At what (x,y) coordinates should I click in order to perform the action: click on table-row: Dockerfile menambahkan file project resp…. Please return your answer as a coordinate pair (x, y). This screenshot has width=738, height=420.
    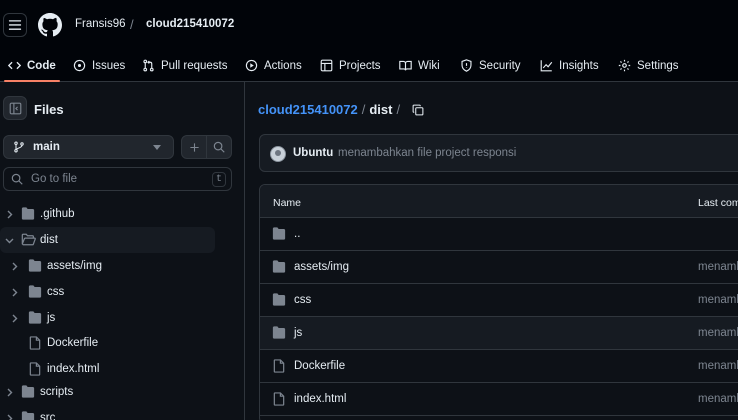
    Looking at the image, I should click on (499, 366).